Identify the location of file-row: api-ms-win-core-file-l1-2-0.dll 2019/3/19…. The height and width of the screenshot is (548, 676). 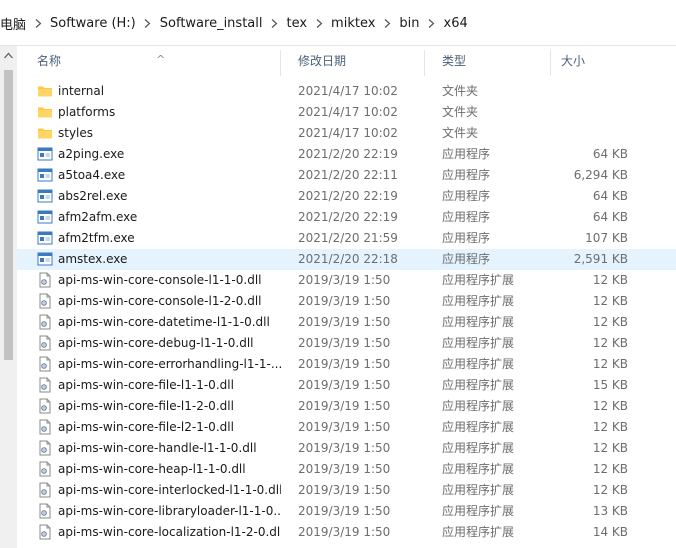
(346, 406).